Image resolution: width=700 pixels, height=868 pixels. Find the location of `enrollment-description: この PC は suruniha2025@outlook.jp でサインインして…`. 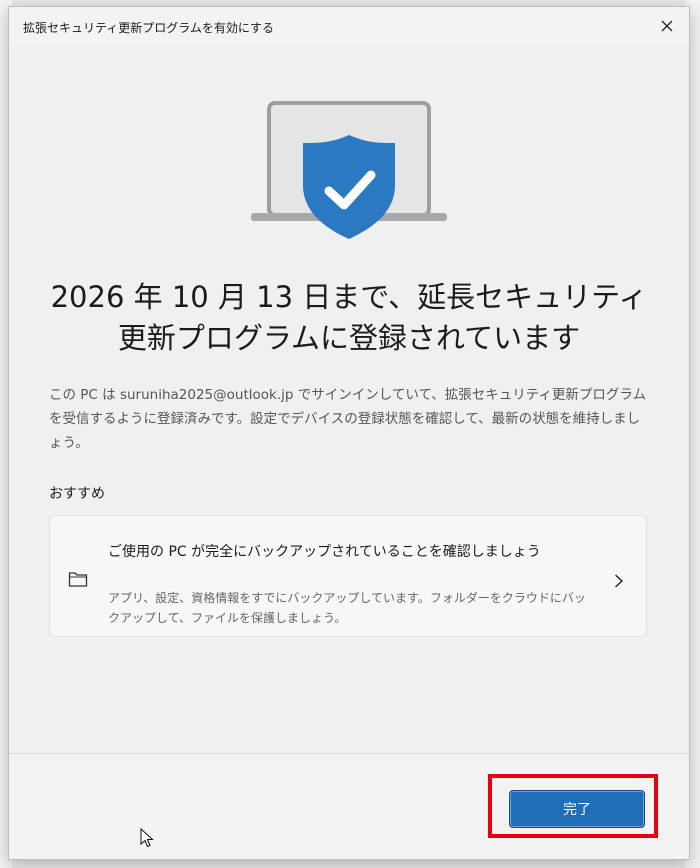

enrollment-description: この PC は suruniha2025@outlook.jp でサインインして… is located at coordinates (348, 419).